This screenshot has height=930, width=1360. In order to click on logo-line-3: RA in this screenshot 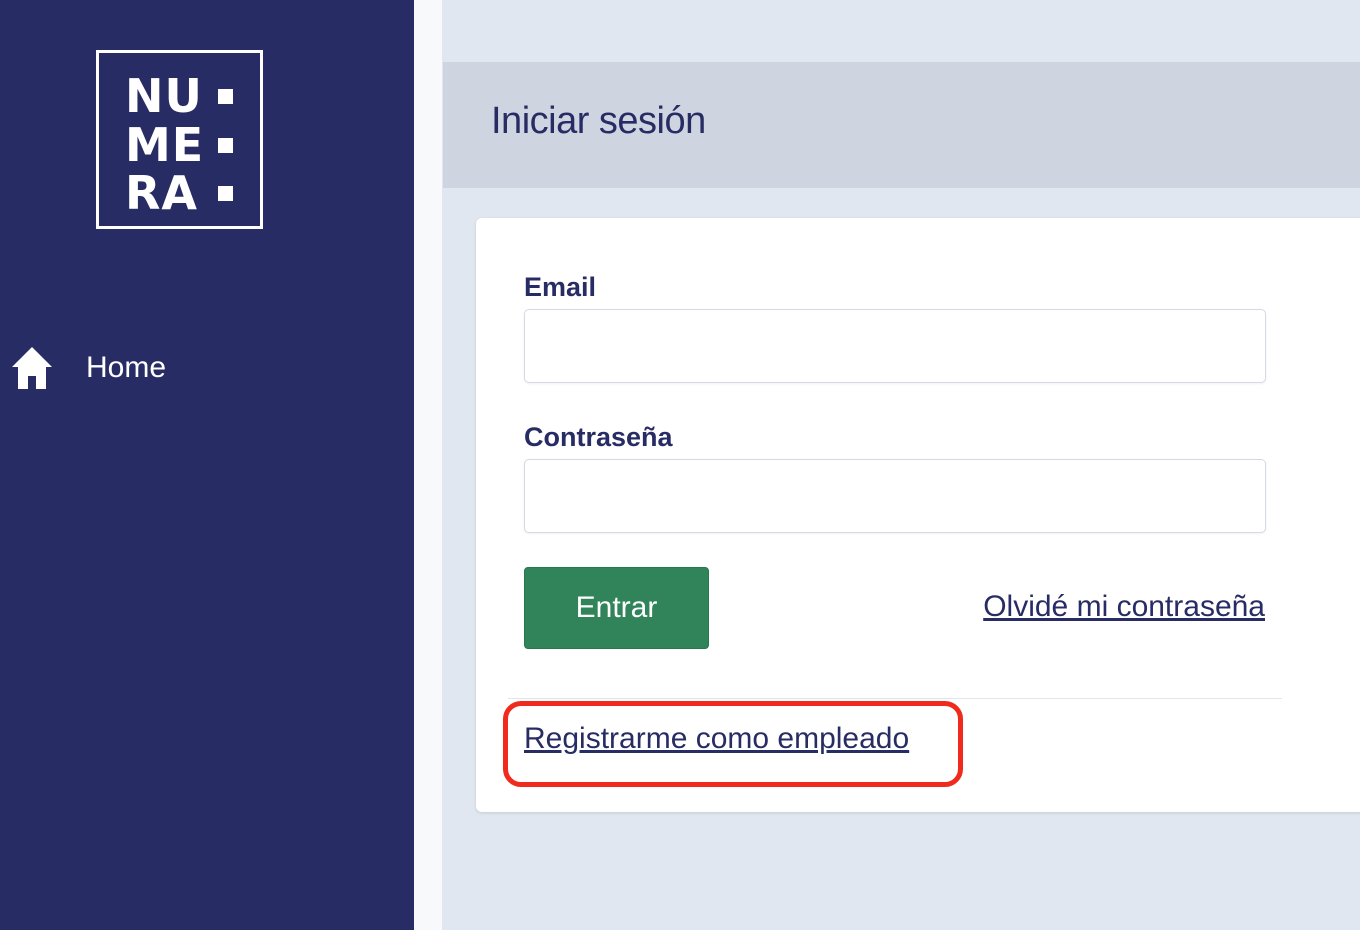, I will do `click(179, 193)`.